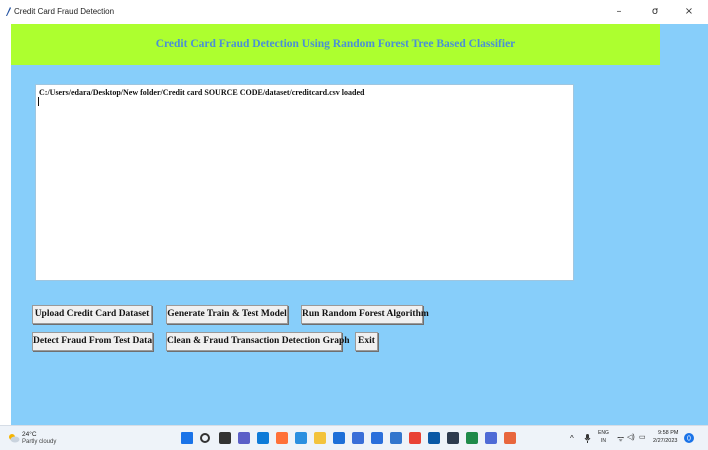 This screenshot has width=708, height=450. Describe the element at coordinates (358, 438) in the screenshot. I see `notepad-icon` at that location.